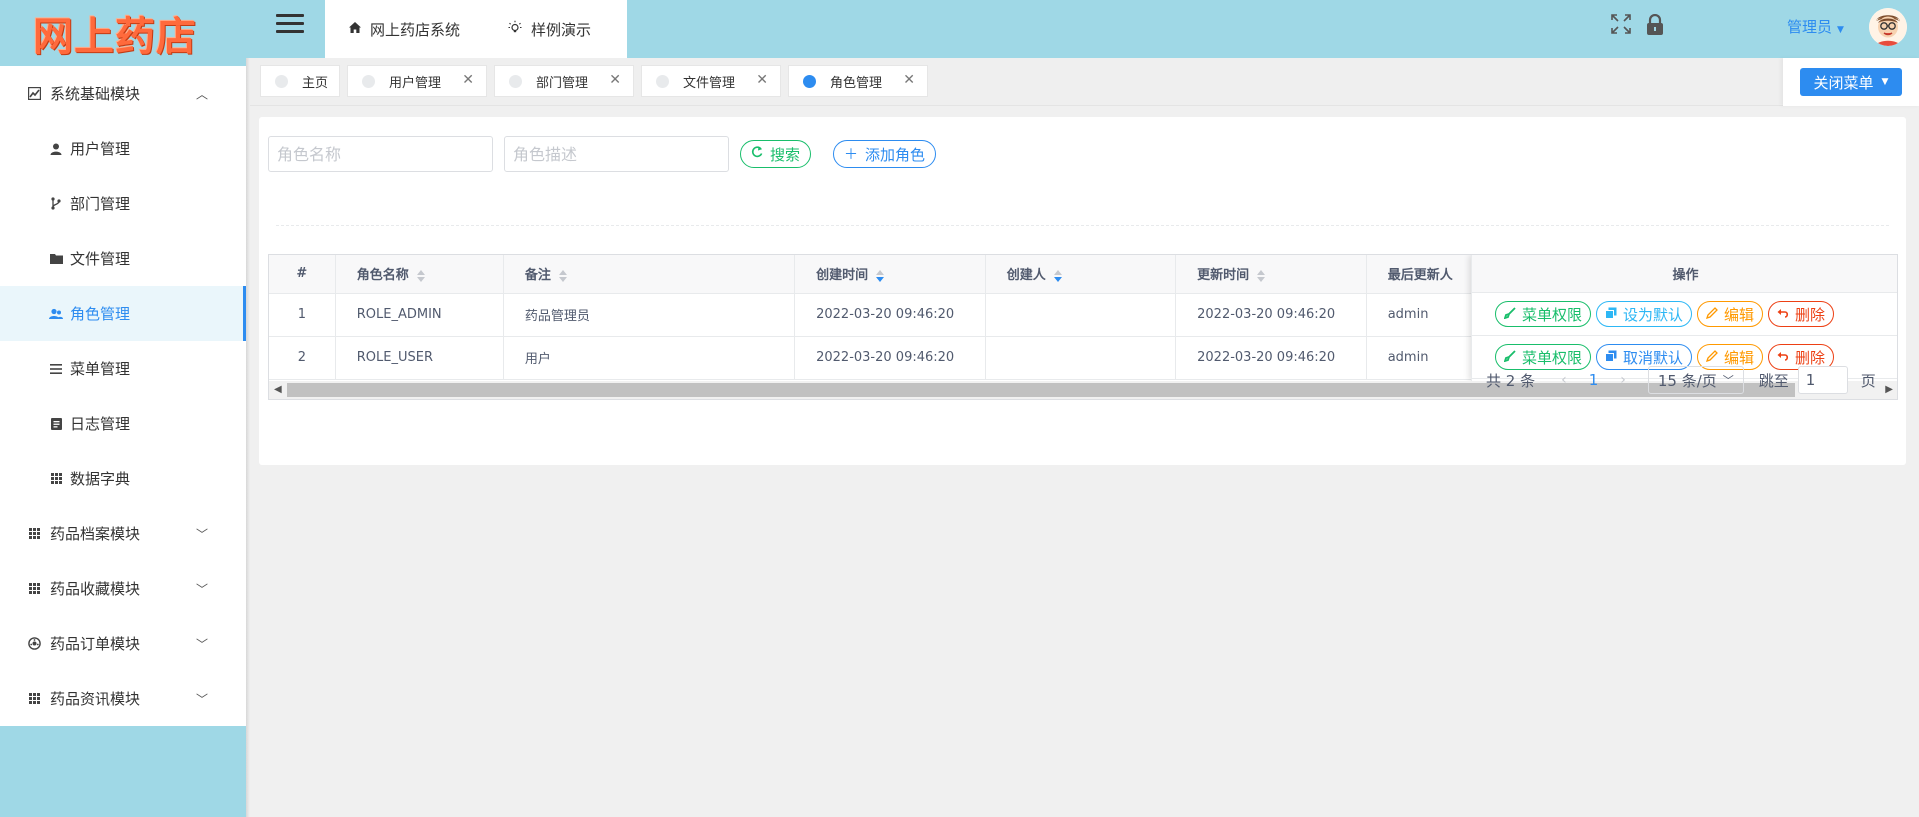 Image resolution: width=1919 pixels, height=817 pixels. What do you see at coordinates (1888, 27) in the screenshot?
I see `avatar` at bounding box center [1888, 27].